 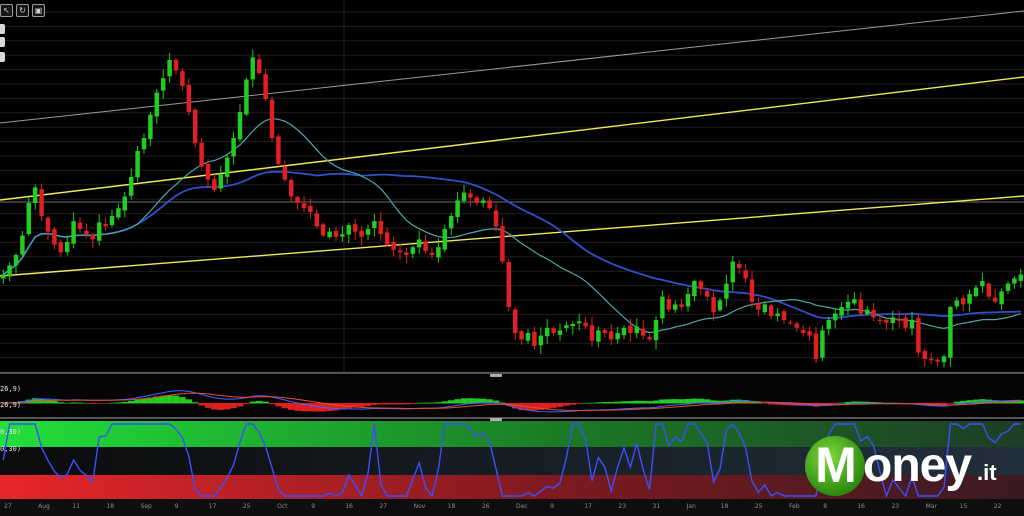 I want to click on macd-signal-label: 26,9), so click(x=11, y=405).